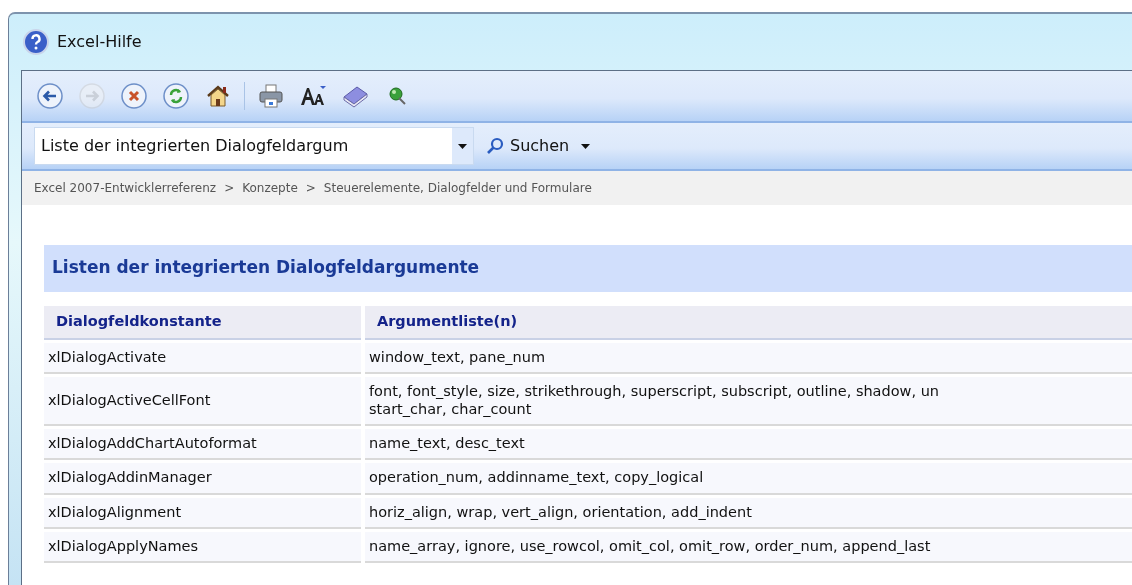  Describe the element at coordinates (586, 146) in the screenshot. I see `caret-icon` at that location.